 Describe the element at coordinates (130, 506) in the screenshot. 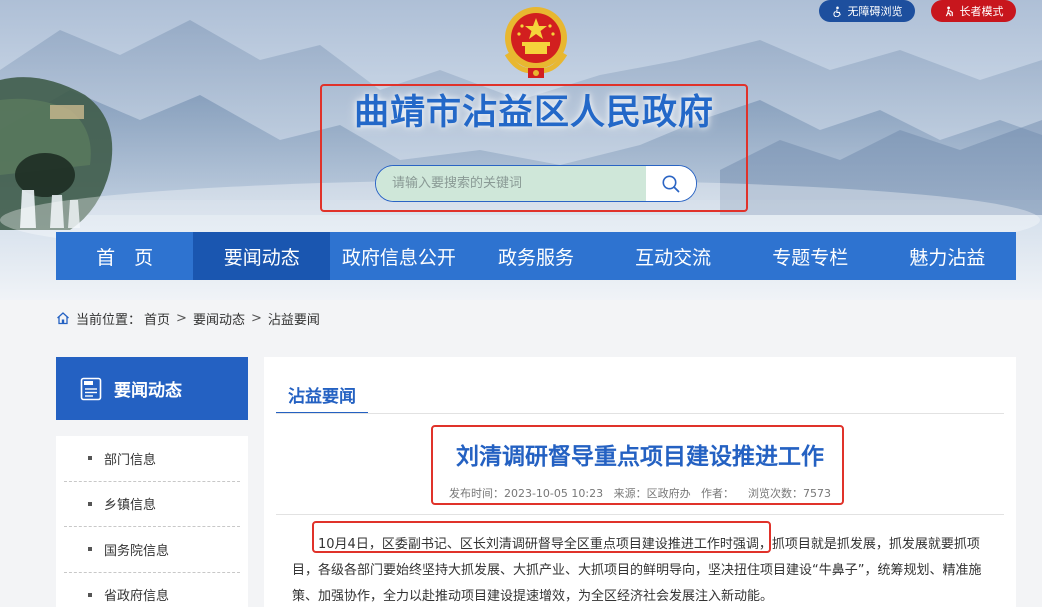

I see `sidebar-item-label: 乡镇信息` at that location.